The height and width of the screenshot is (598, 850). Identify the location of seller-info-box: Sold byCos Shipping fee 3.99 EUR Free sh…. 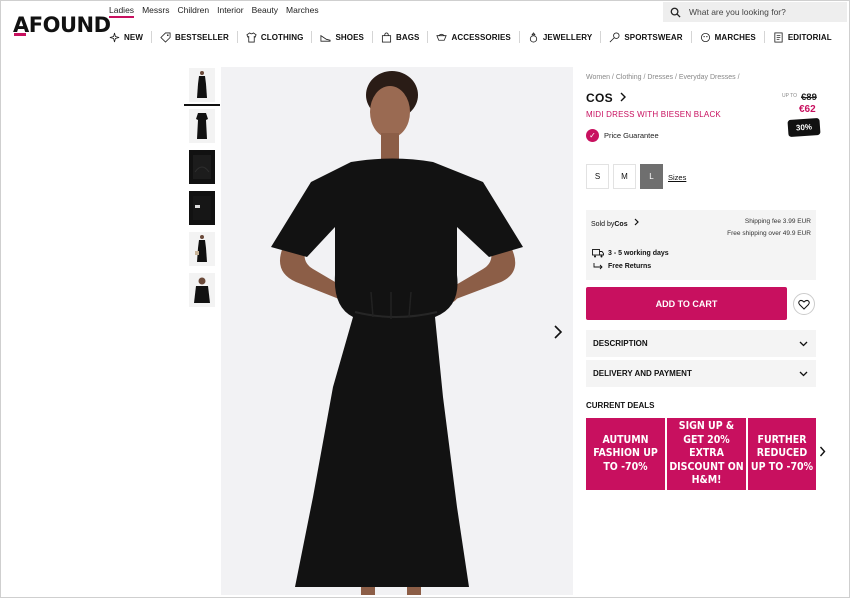
(701, 245).